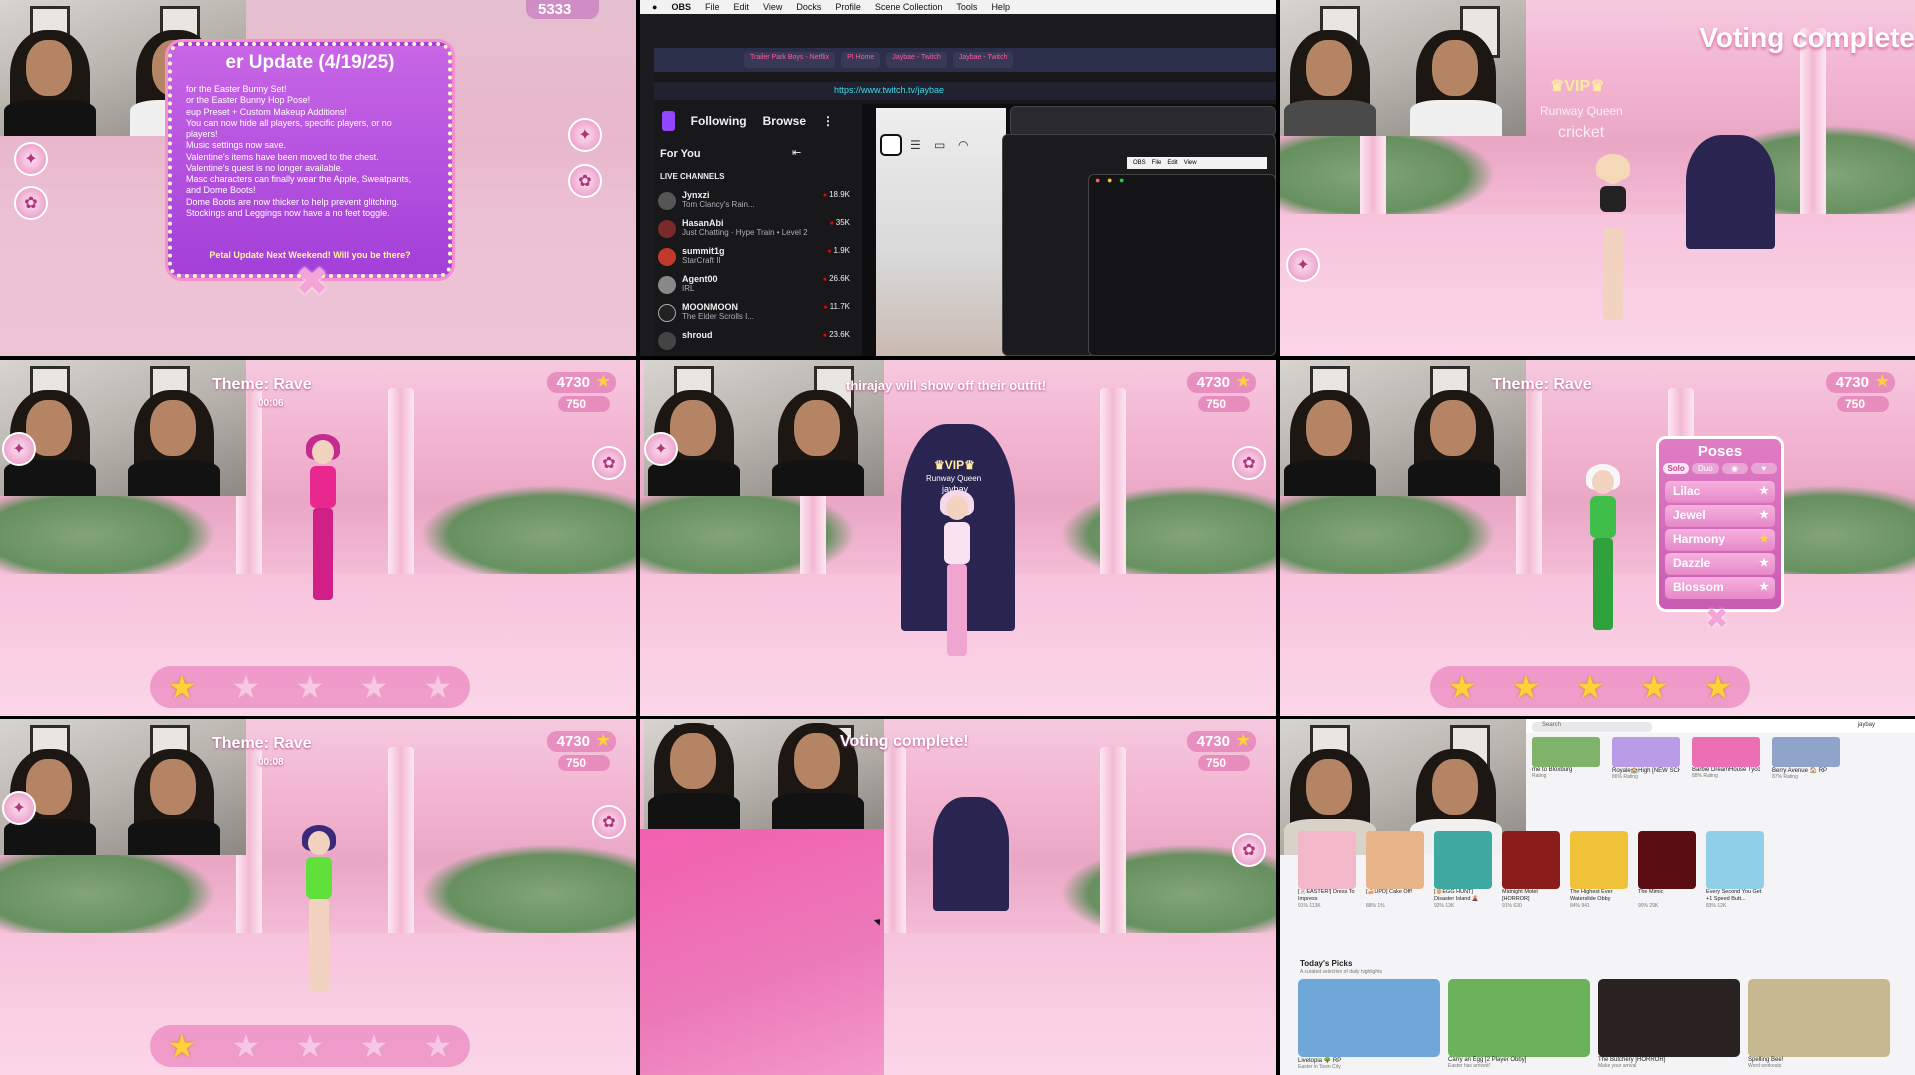 The image size is (1915, 1075). Describe the element at coordinates (939, 145) in the screenshot. I see `chat-icon: ▭` at that location.